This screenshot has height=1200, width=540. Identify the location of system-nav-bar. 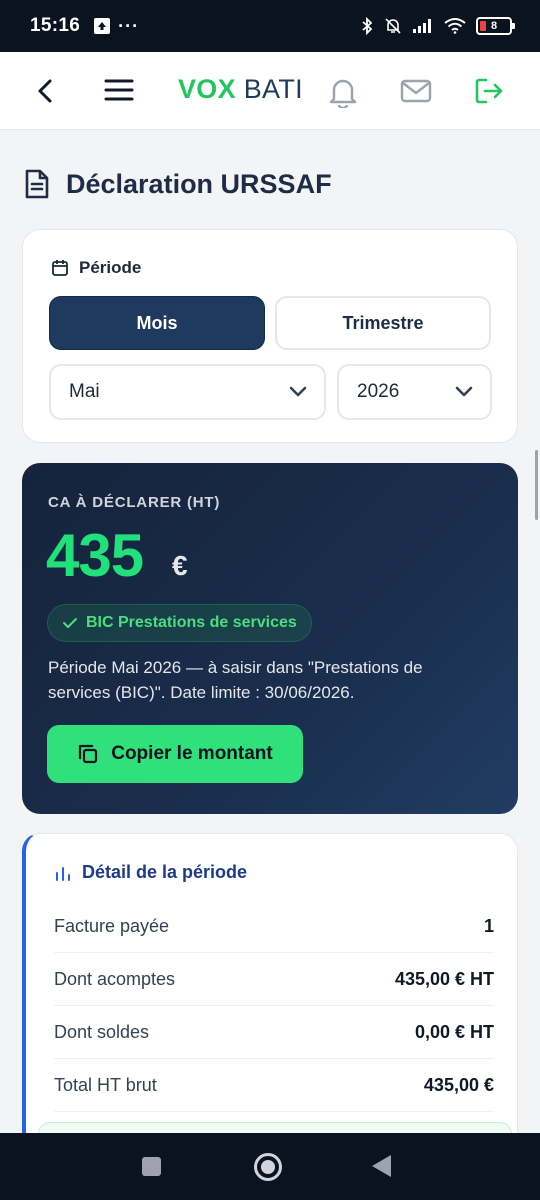
(270, 1166).